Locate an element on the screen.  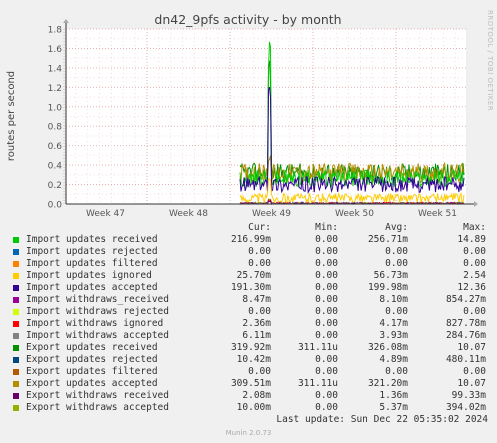
legend-label: Import updates accepted is located at coordinates (92, 287).